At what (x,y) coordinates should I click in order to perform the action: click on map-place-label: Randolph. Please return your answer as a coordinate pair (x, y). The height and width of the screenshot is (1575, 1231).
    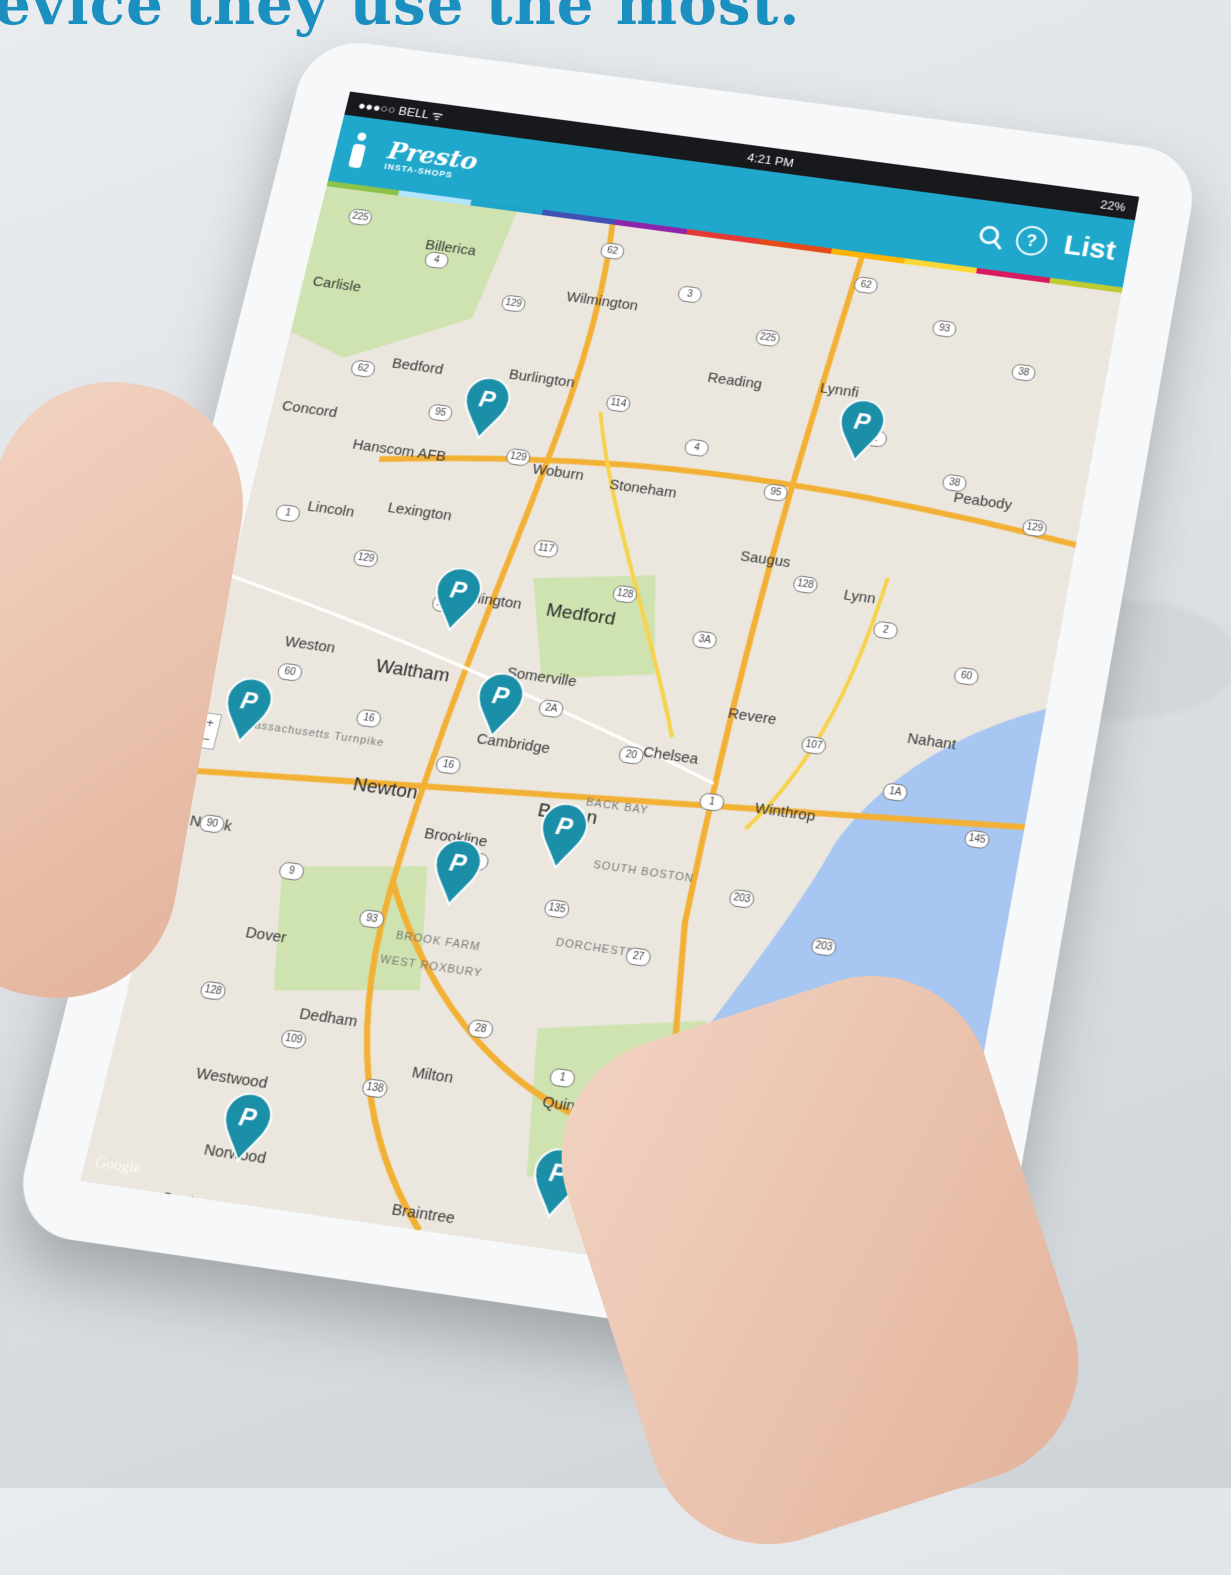
    Looking at the image, I should click on (297, 1283).